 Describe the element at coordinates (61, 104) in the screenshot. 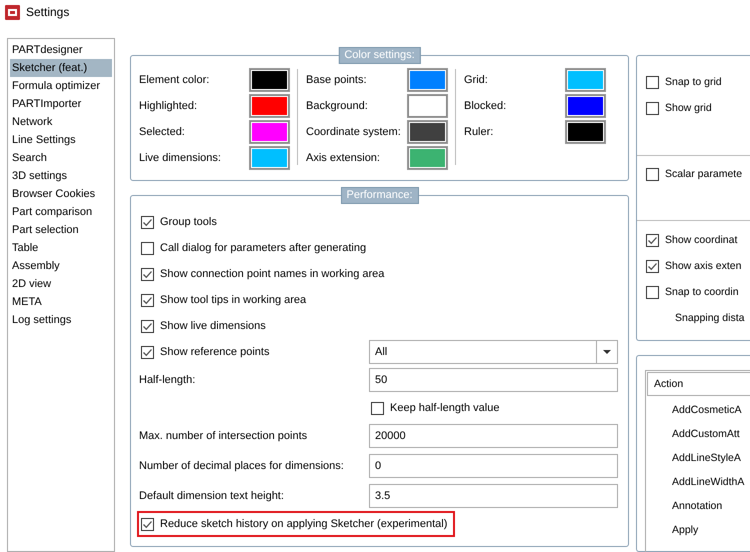

I see `sidebar-item: PARTImporter` at that location.